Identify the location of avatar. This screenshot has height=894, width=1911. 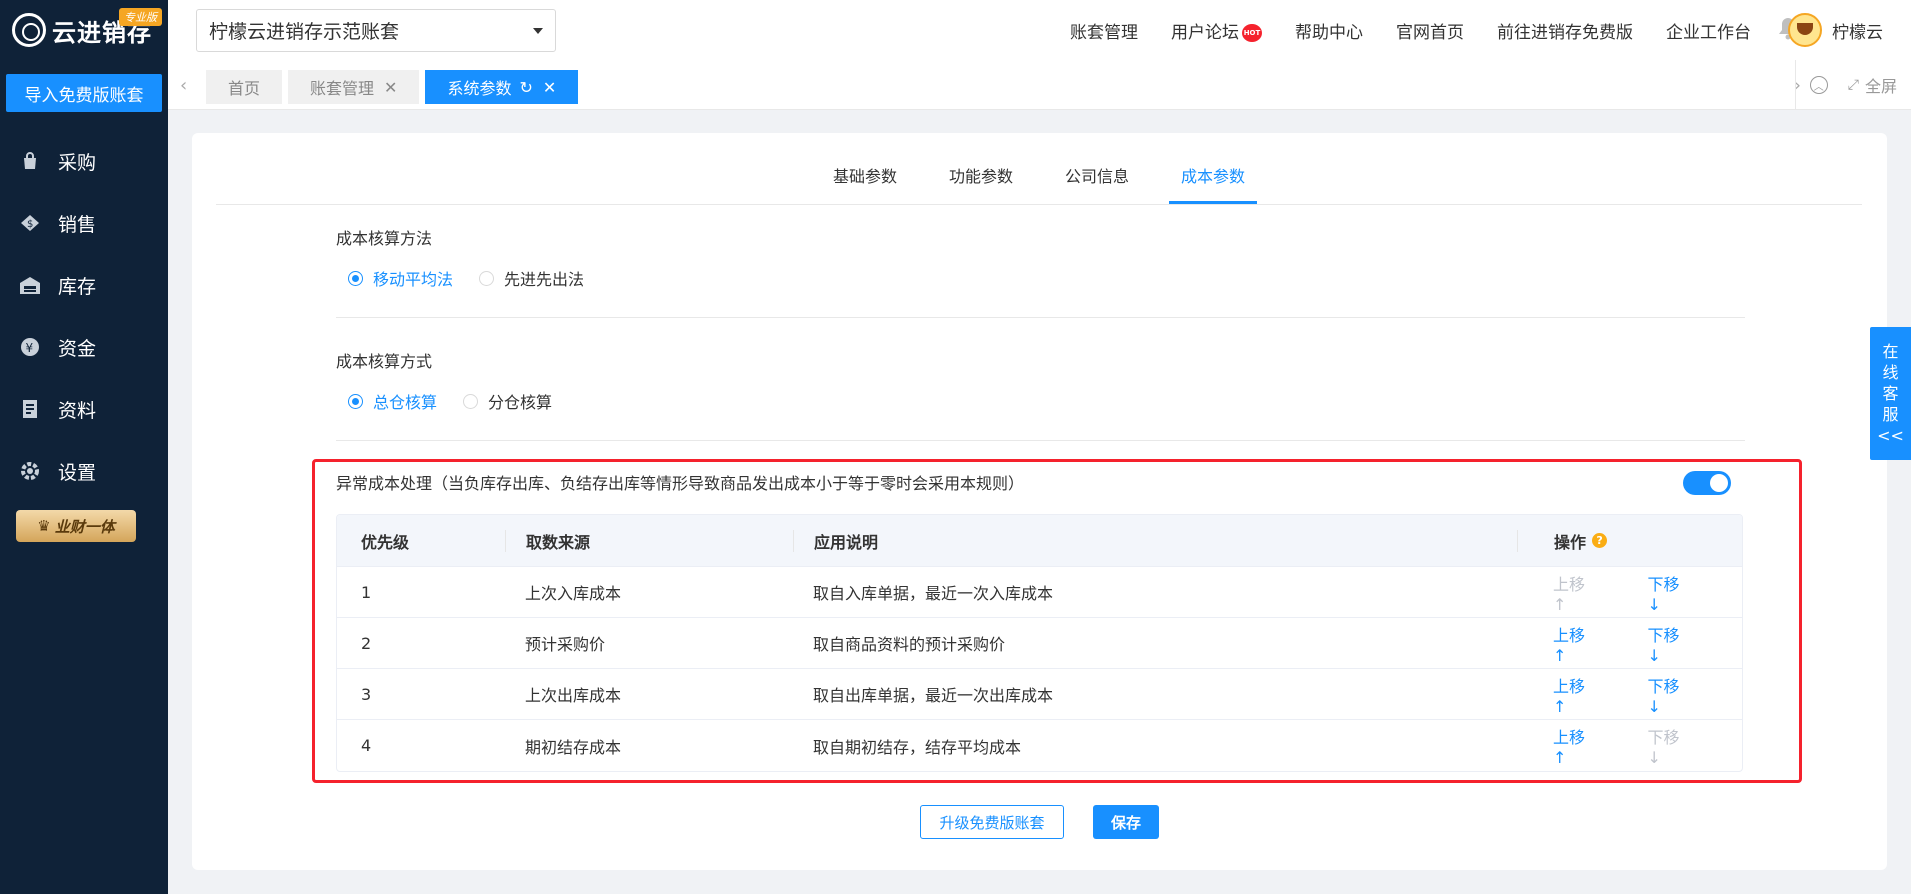
(1805, 30).